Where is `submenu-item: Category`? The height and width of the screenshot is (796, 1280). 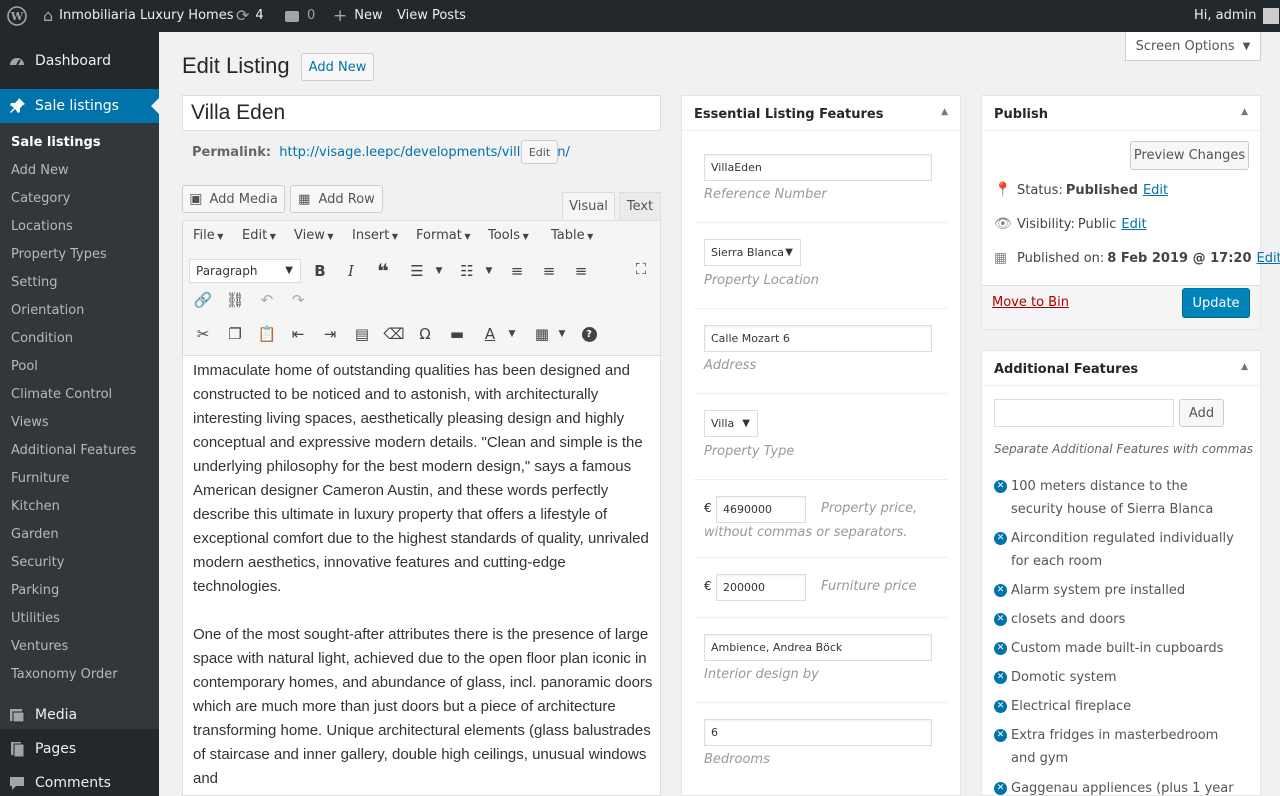
submenu-item: Category is located at coordinates (40, 198).